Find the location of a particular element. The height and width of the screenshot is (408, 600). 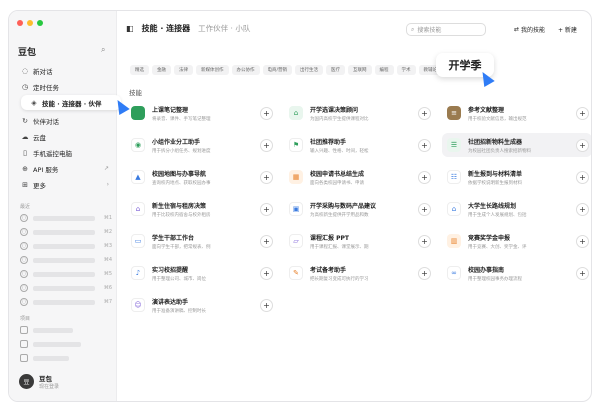

skill-card: ▦ 校园申请书总结生成 面向各类校园申请书、申请 + is located at coordinates (359, 177).